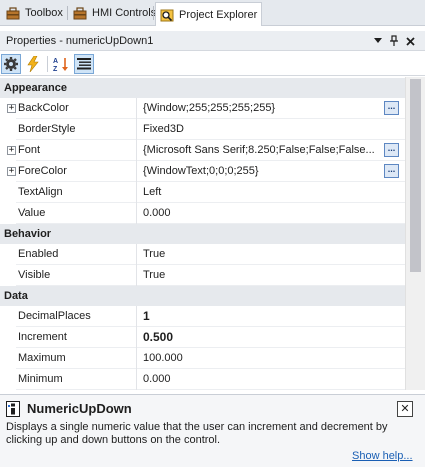 This screenshot has height=467, width=425. I want to click on category-behavior: Behavior, so click(202, 234).